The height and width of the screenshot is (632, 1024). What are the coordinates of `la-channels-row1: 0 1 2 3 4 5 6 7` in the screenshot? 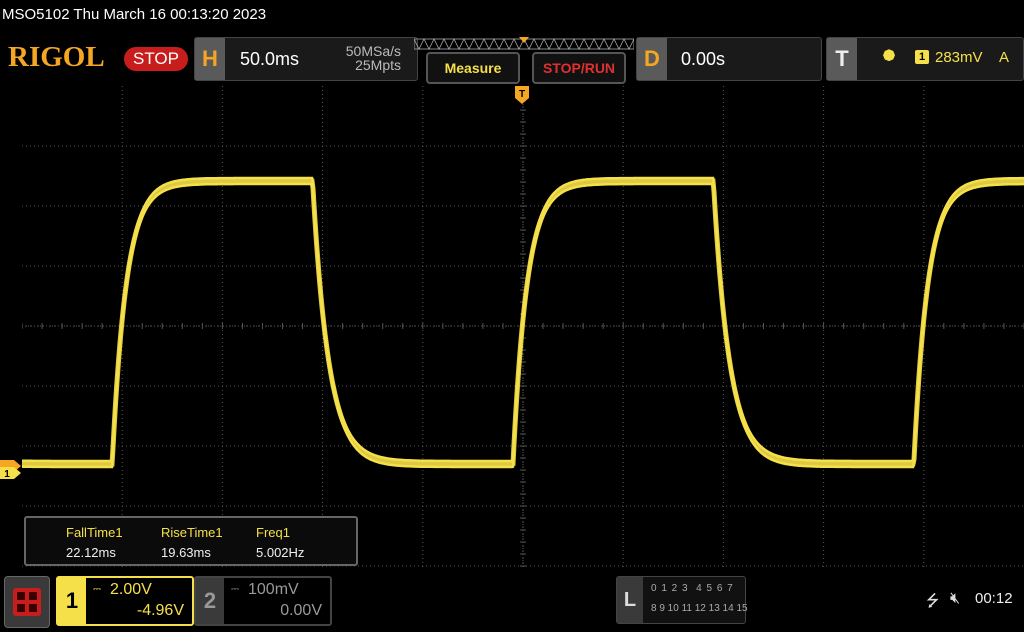 It's located at (692, 588).